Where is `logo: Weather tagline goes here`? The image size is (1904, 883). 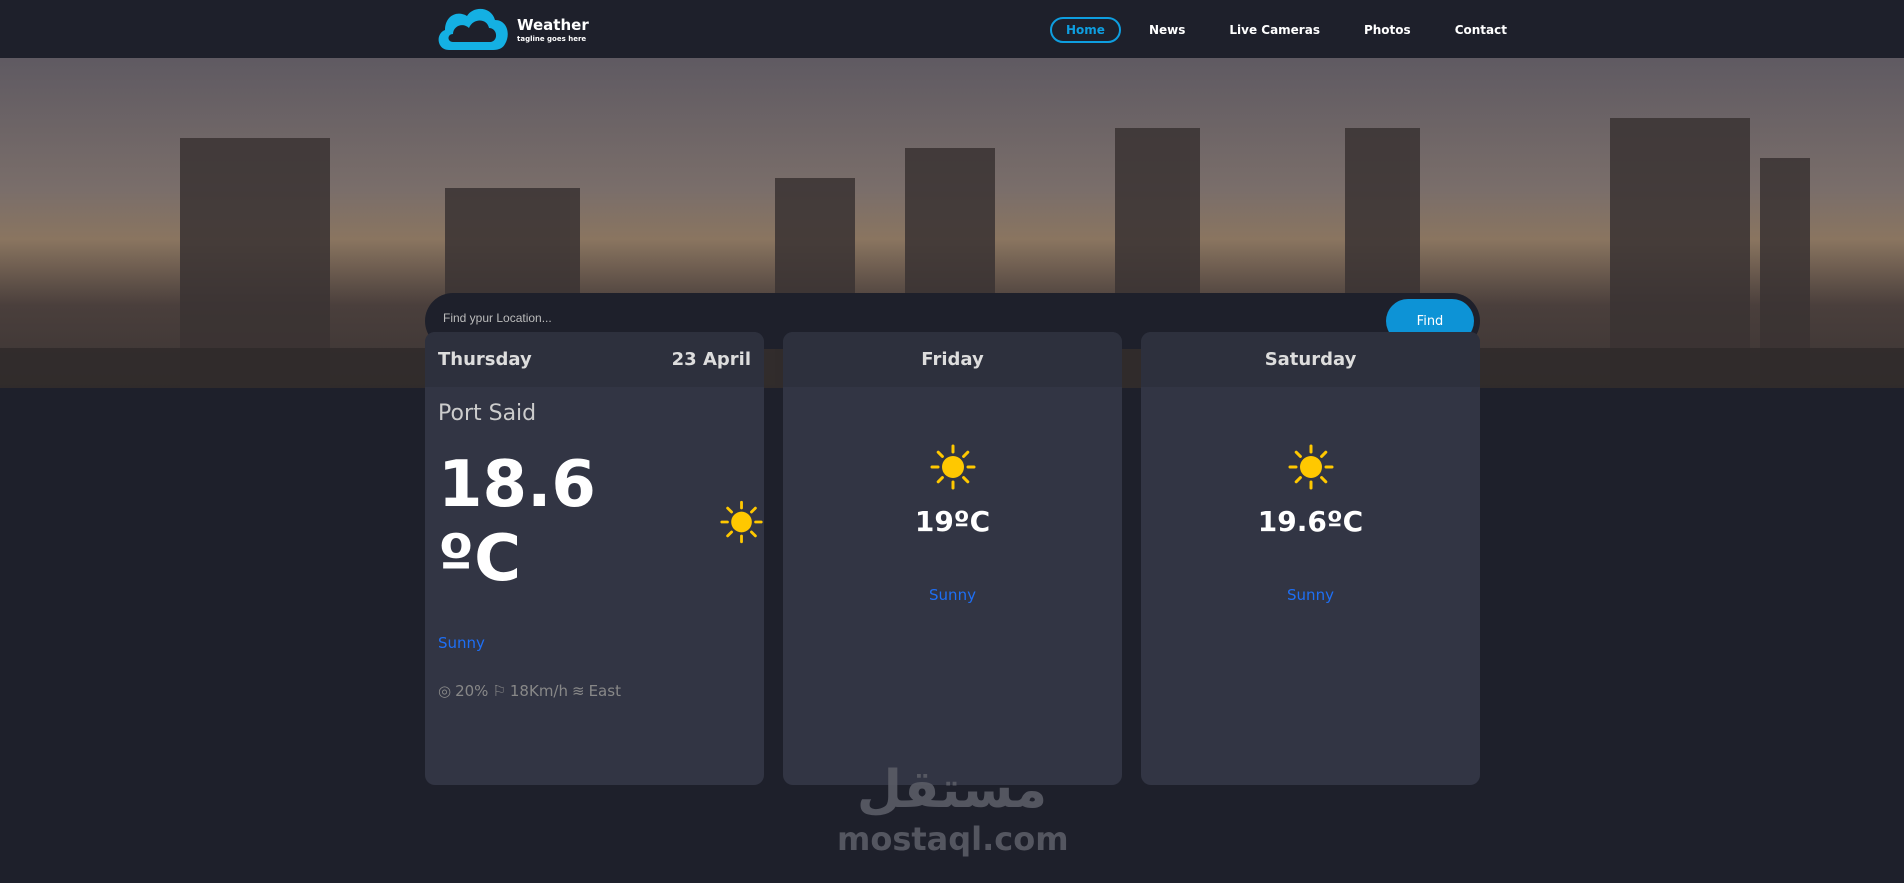
logo: Weather tagline goes here is located at coordinates (511, 29).